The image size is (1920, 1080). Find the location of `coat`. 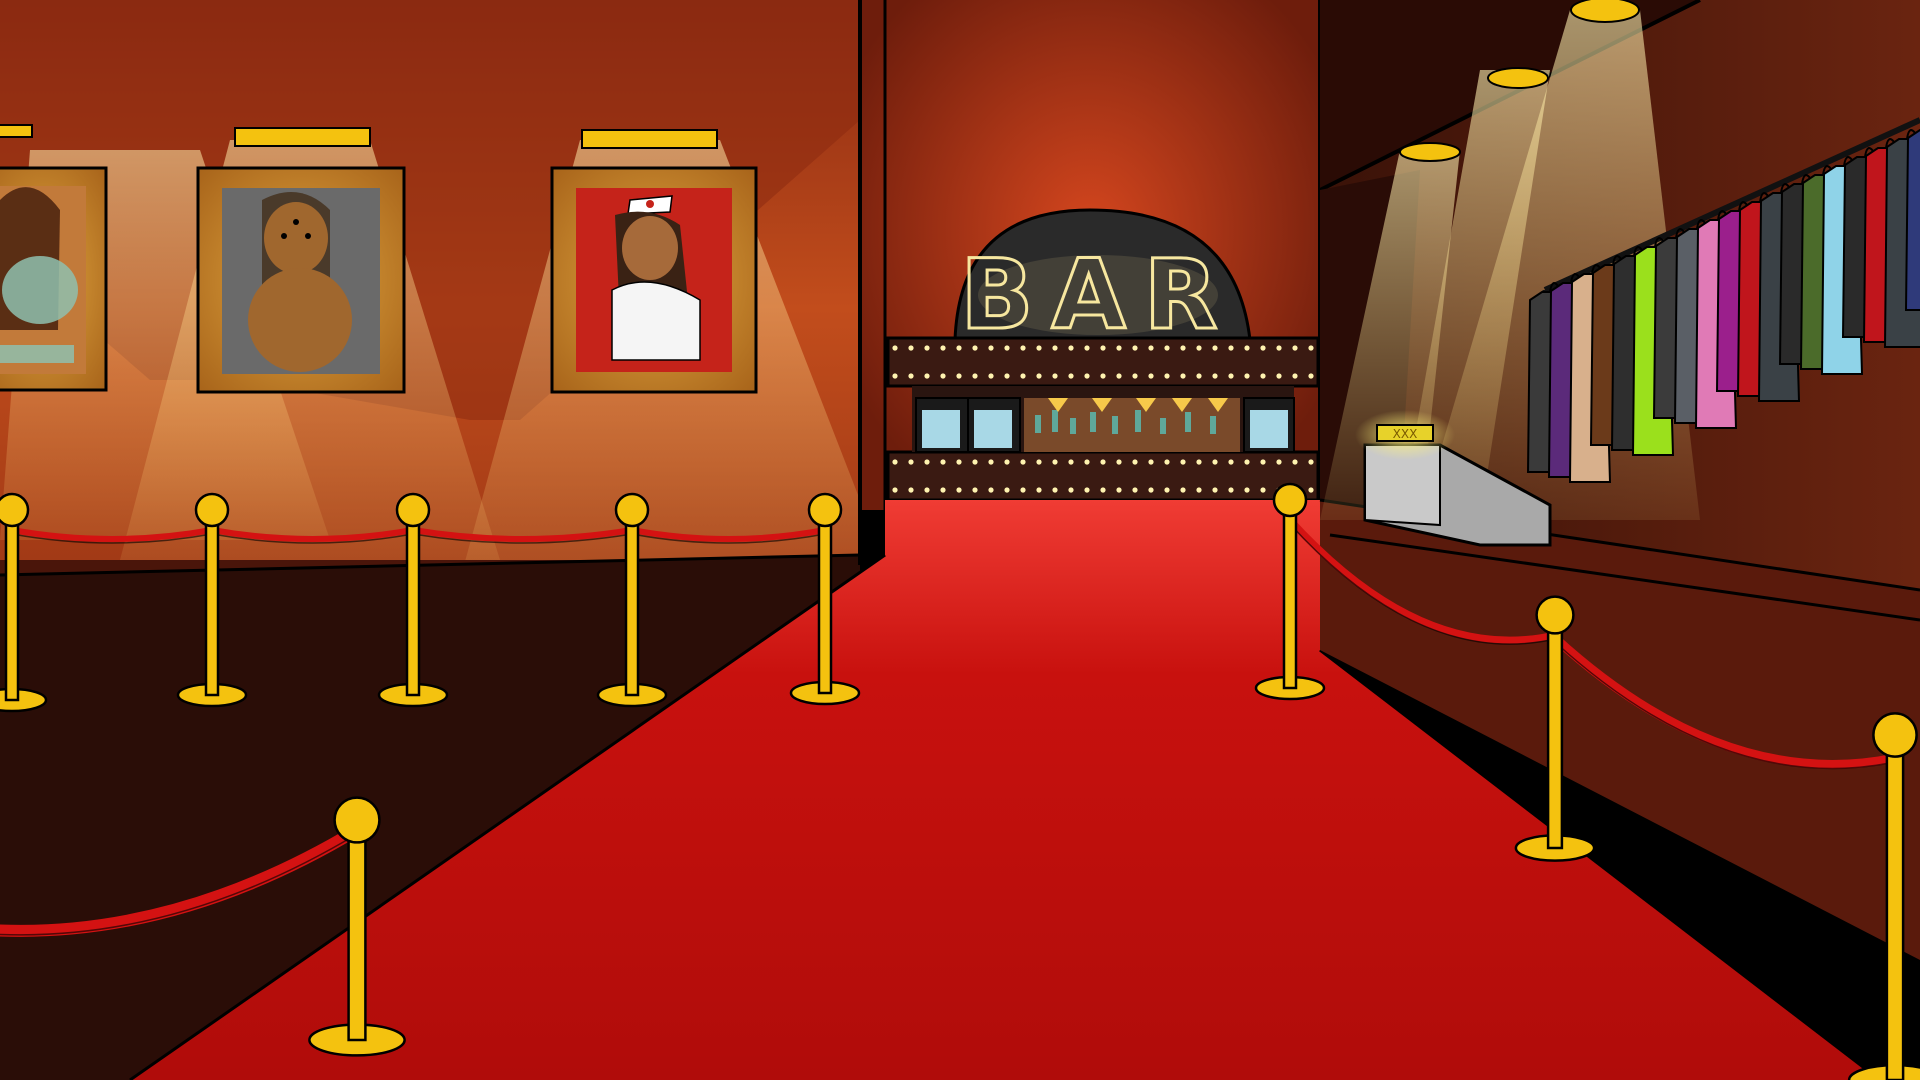

coat is located at coordinates (1912, 220).